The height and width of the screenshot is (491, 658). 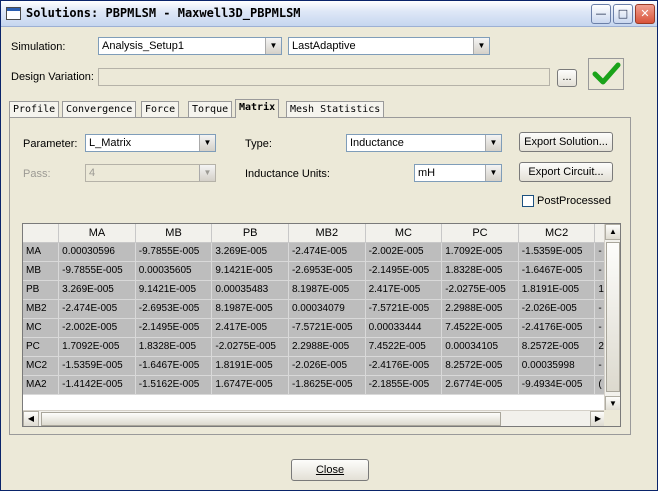 I want to click on tab-force: Force, so click(x=160, y=109).